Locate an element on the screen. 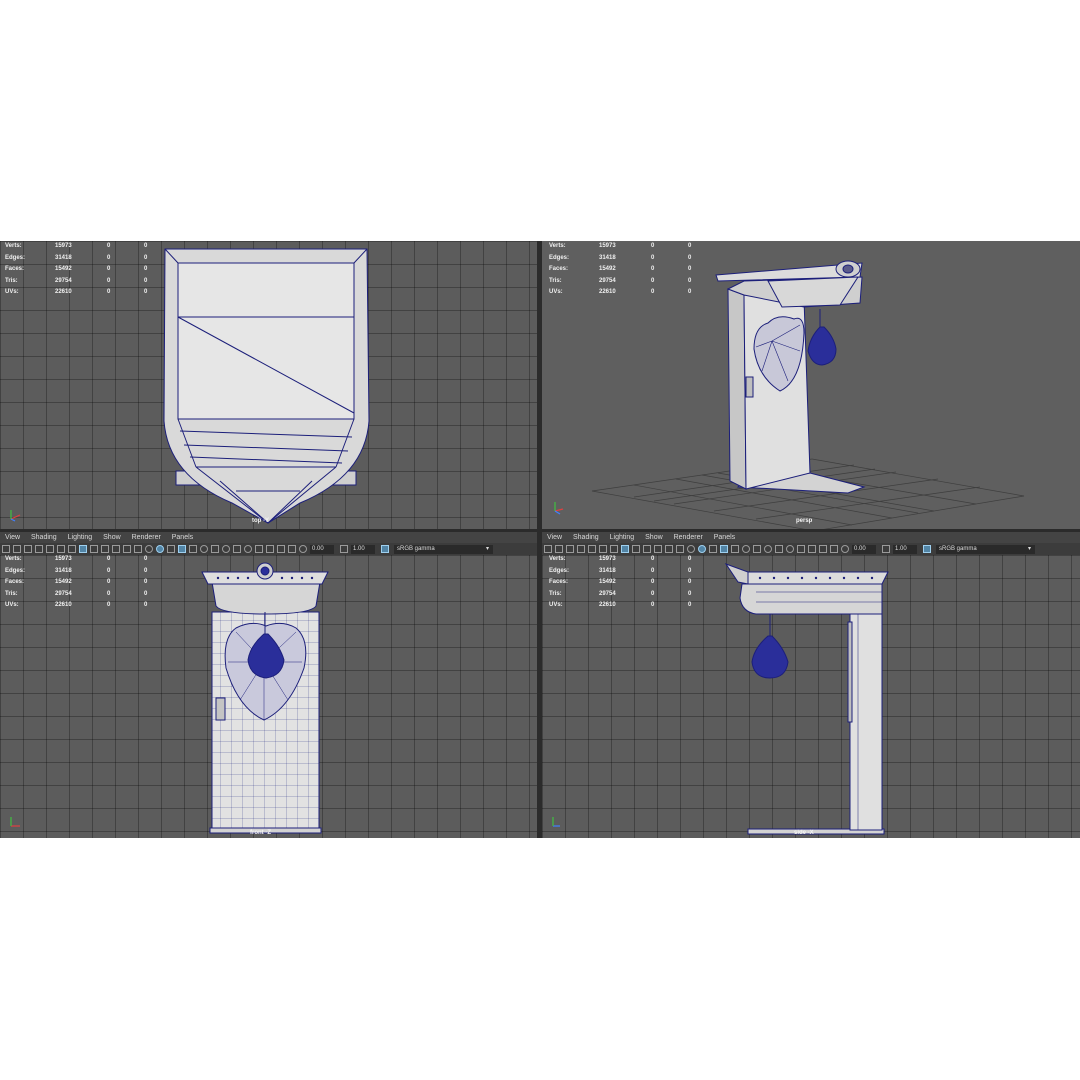 The width and height of the screenshot is (1080, 1080). camera-label-front: front -Z is located at coordinates (260, 833).